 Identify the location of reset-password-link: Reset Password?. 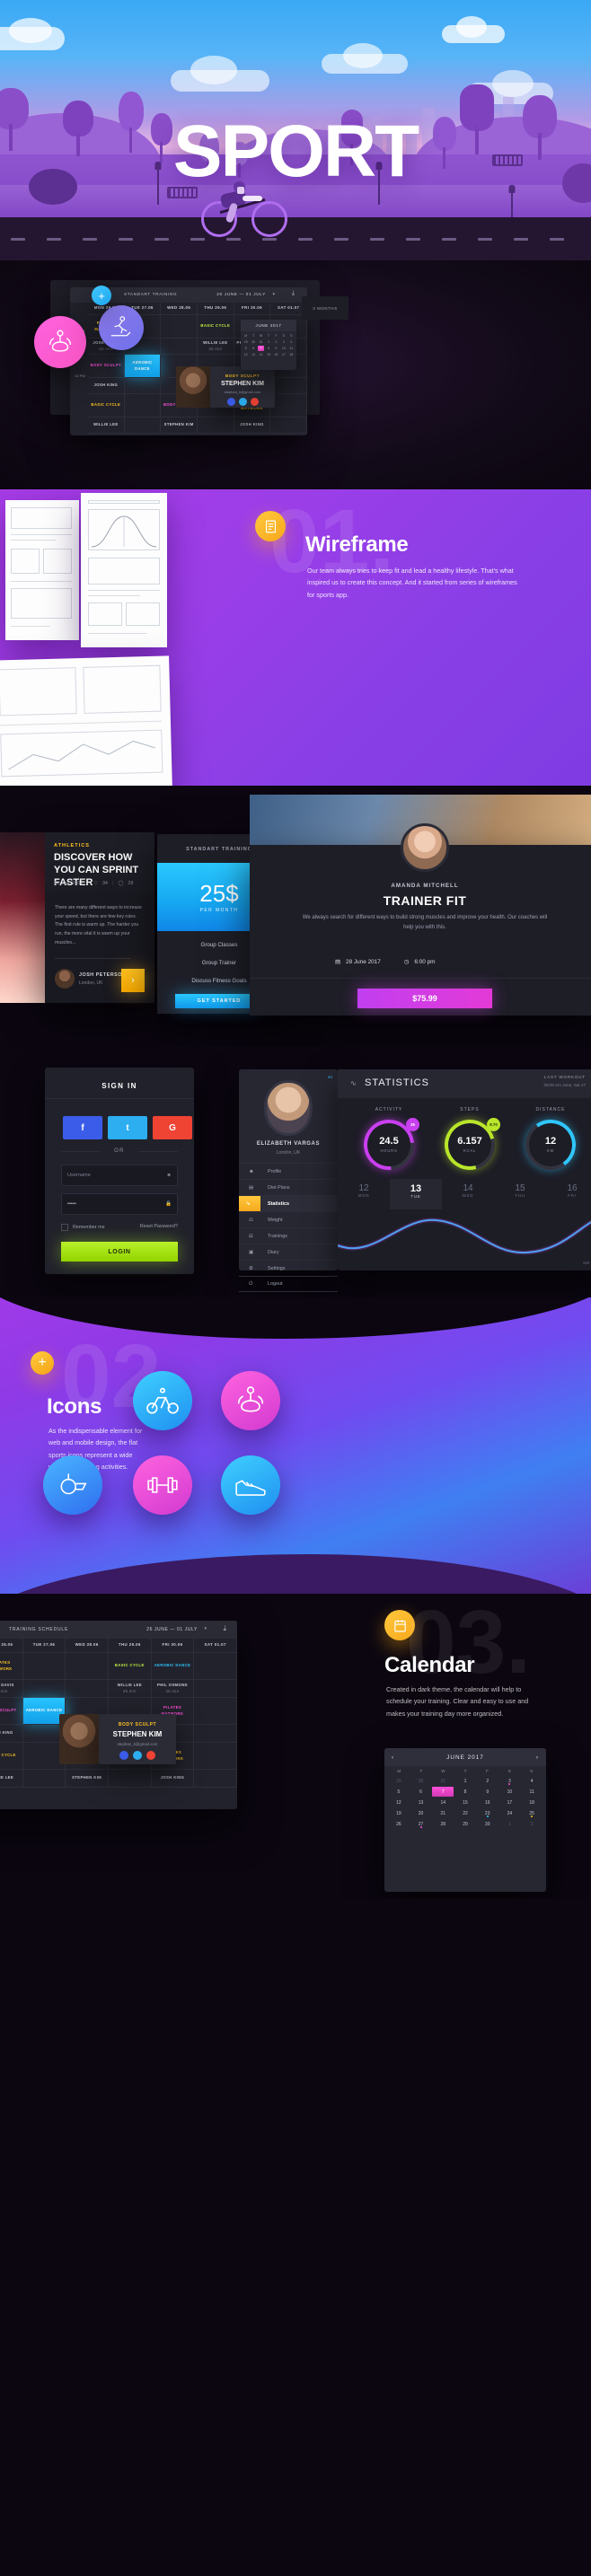
(159, 1226).